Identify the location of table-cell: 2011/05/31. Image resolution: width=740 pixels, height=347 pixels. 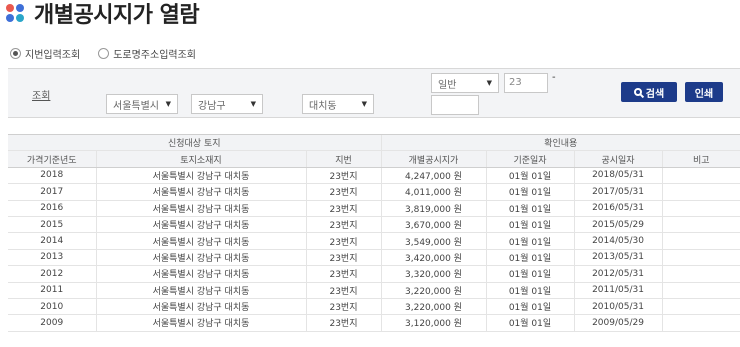
(617, 290).